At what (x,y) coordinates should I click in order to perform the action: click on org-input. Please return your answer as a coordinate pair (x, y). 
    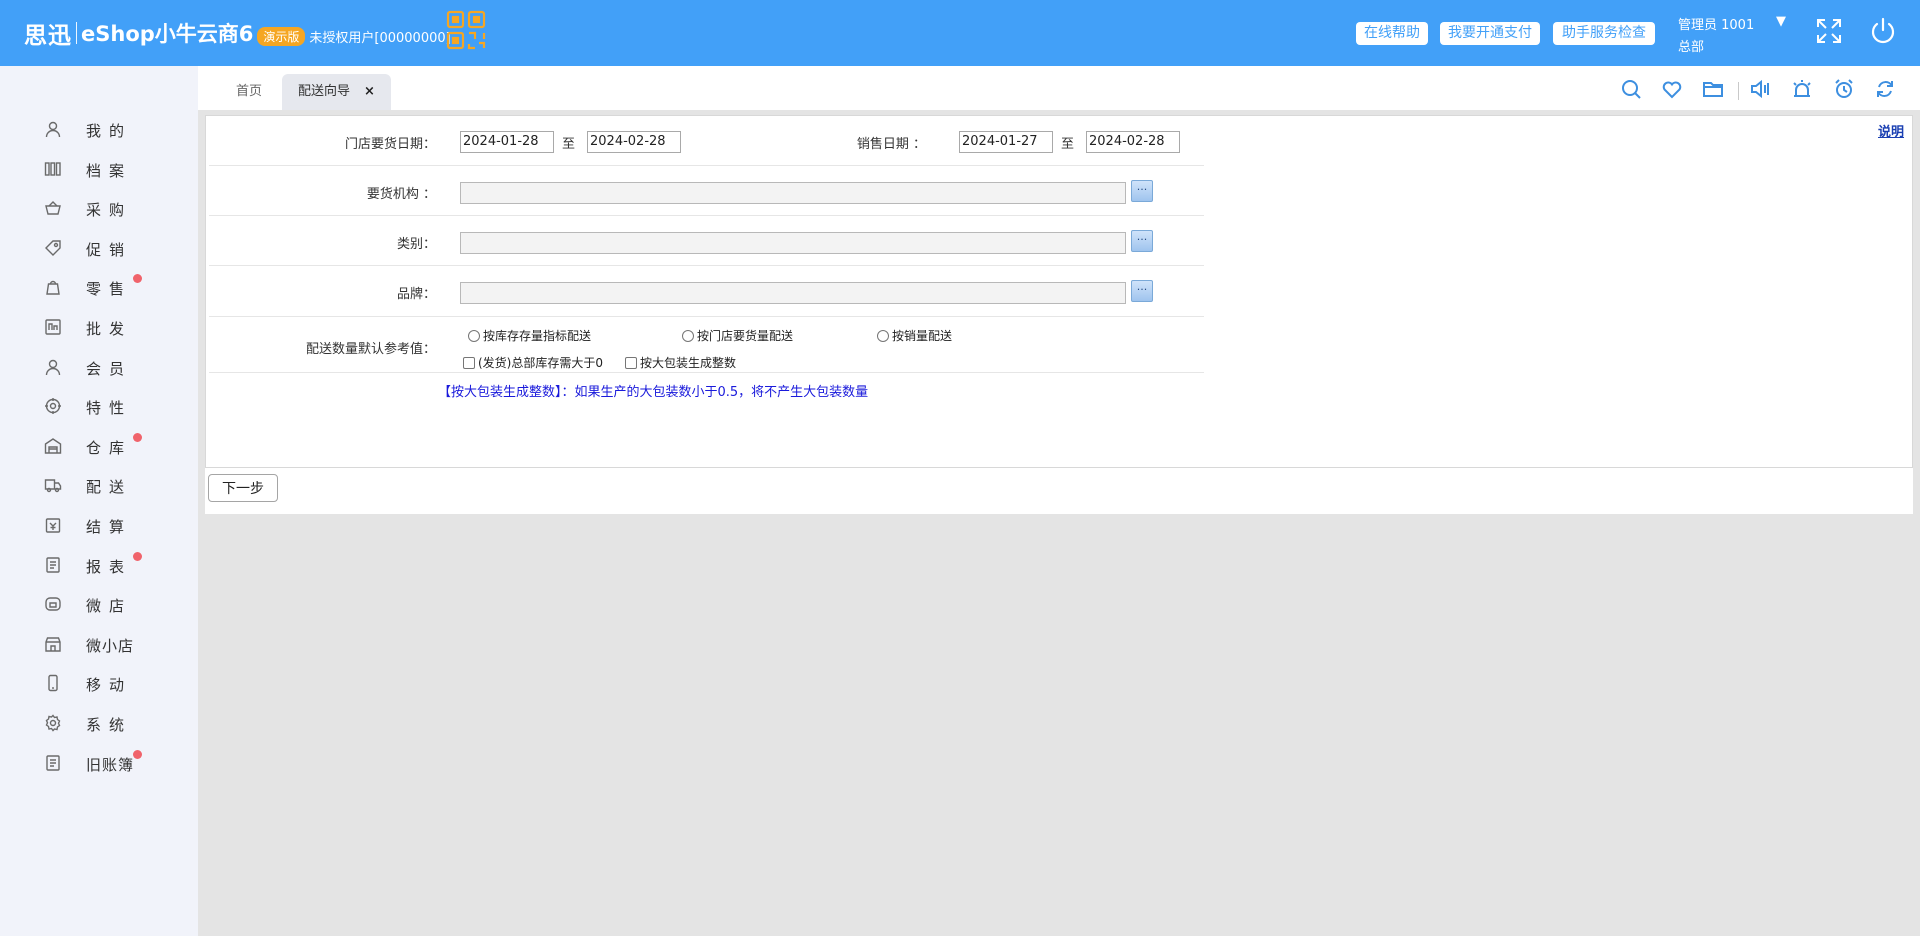
    Looking at the image, I should click on (793, 193).